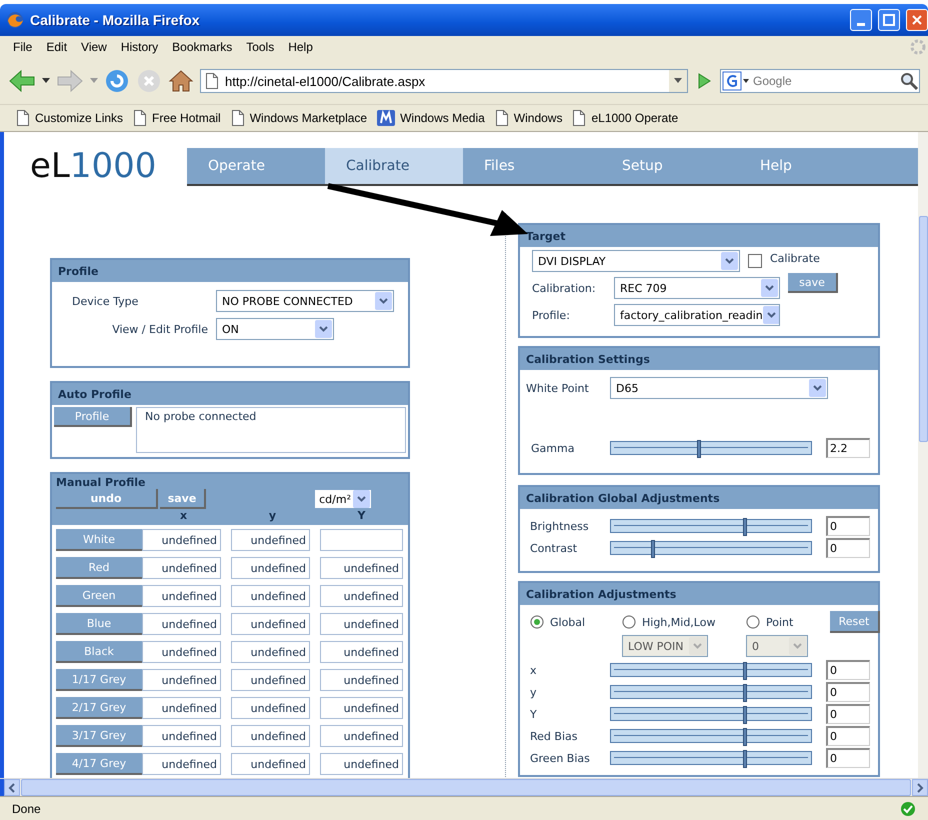 Image resolution: width=928 pixels, height=820 pixels. I want to click on menu-item: View, so click(94, 47).